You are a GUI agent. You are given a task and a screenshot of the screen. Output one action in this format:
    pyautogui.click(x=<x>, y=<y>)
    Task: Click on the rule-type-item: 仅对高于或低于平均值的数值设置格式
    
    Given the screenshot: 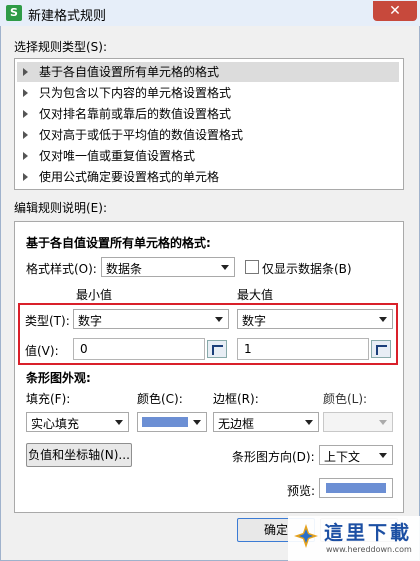 What is the action you would take?
    pyautogui.click(x=208, y=135)
    